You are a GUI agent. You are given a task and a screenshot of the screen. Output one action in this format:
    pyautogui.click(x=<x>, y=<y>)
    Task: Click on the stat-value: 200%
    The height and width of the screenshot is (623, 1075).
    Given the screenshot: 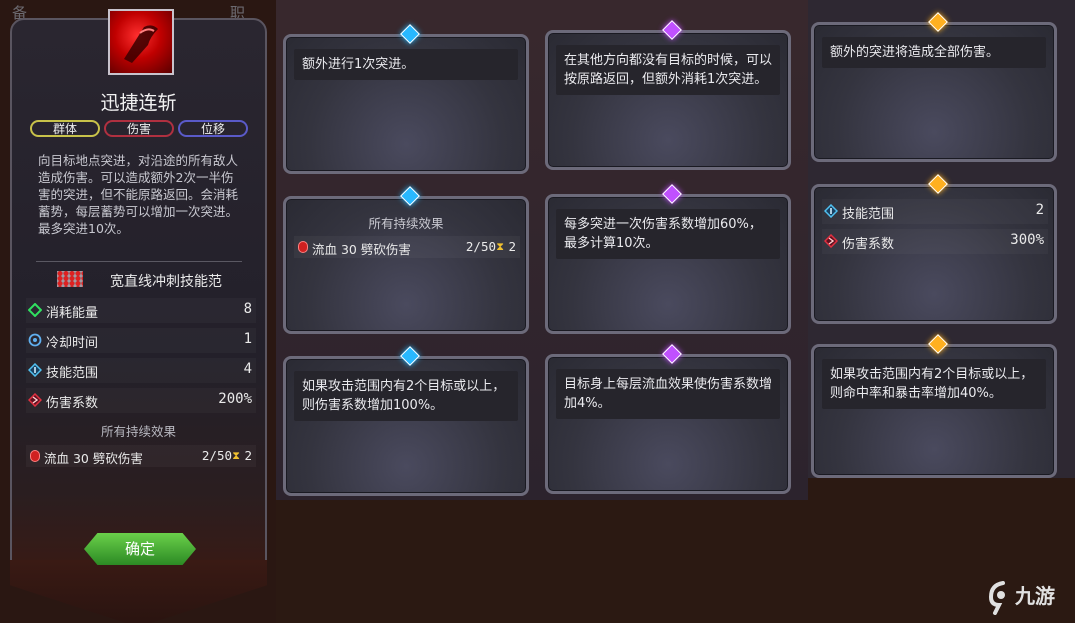 What is the action you would take?
    pyautogui.click(x=235, y=399)
    